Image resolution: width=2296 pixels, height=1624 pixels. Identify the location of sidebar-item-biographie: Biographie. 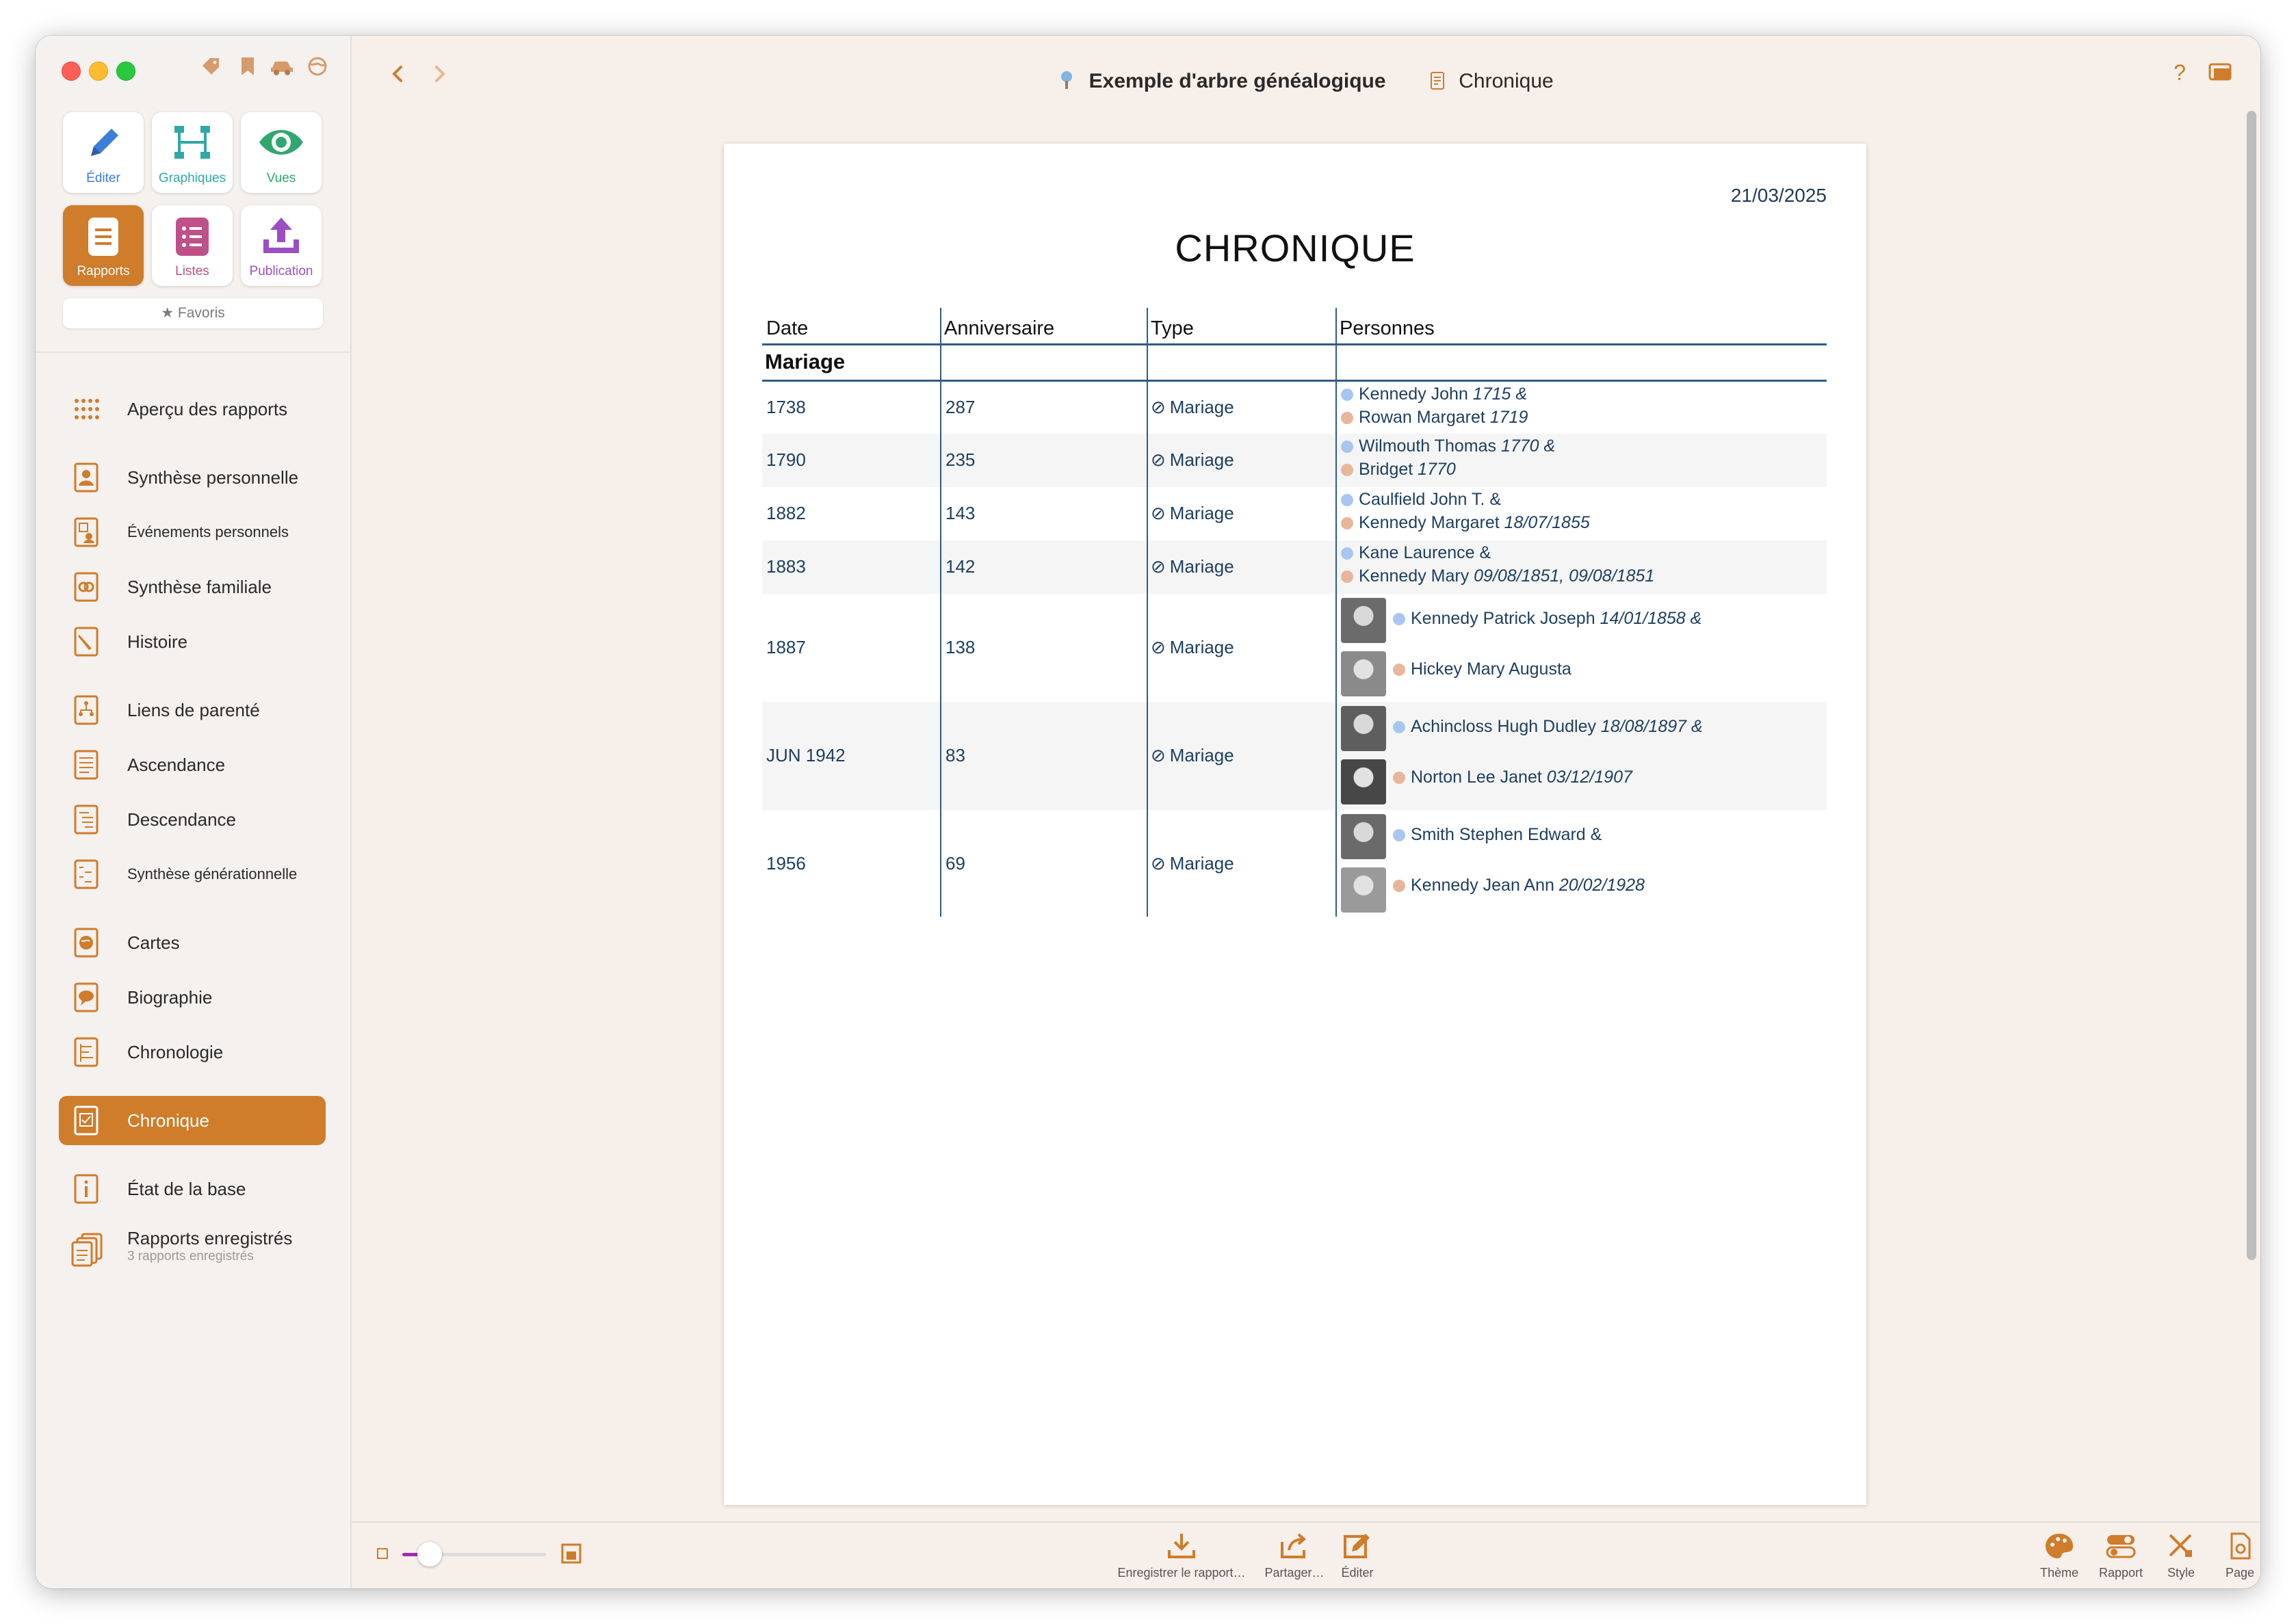
(192, 998).